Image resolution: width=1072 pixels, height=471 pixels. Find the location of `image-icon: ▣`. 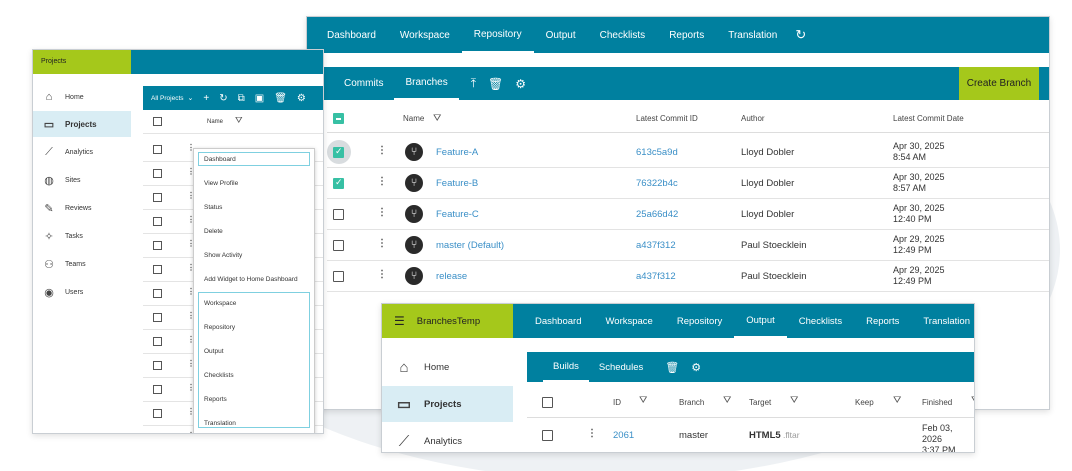

image-icon: ▣ is located at coordinates (259, 98).